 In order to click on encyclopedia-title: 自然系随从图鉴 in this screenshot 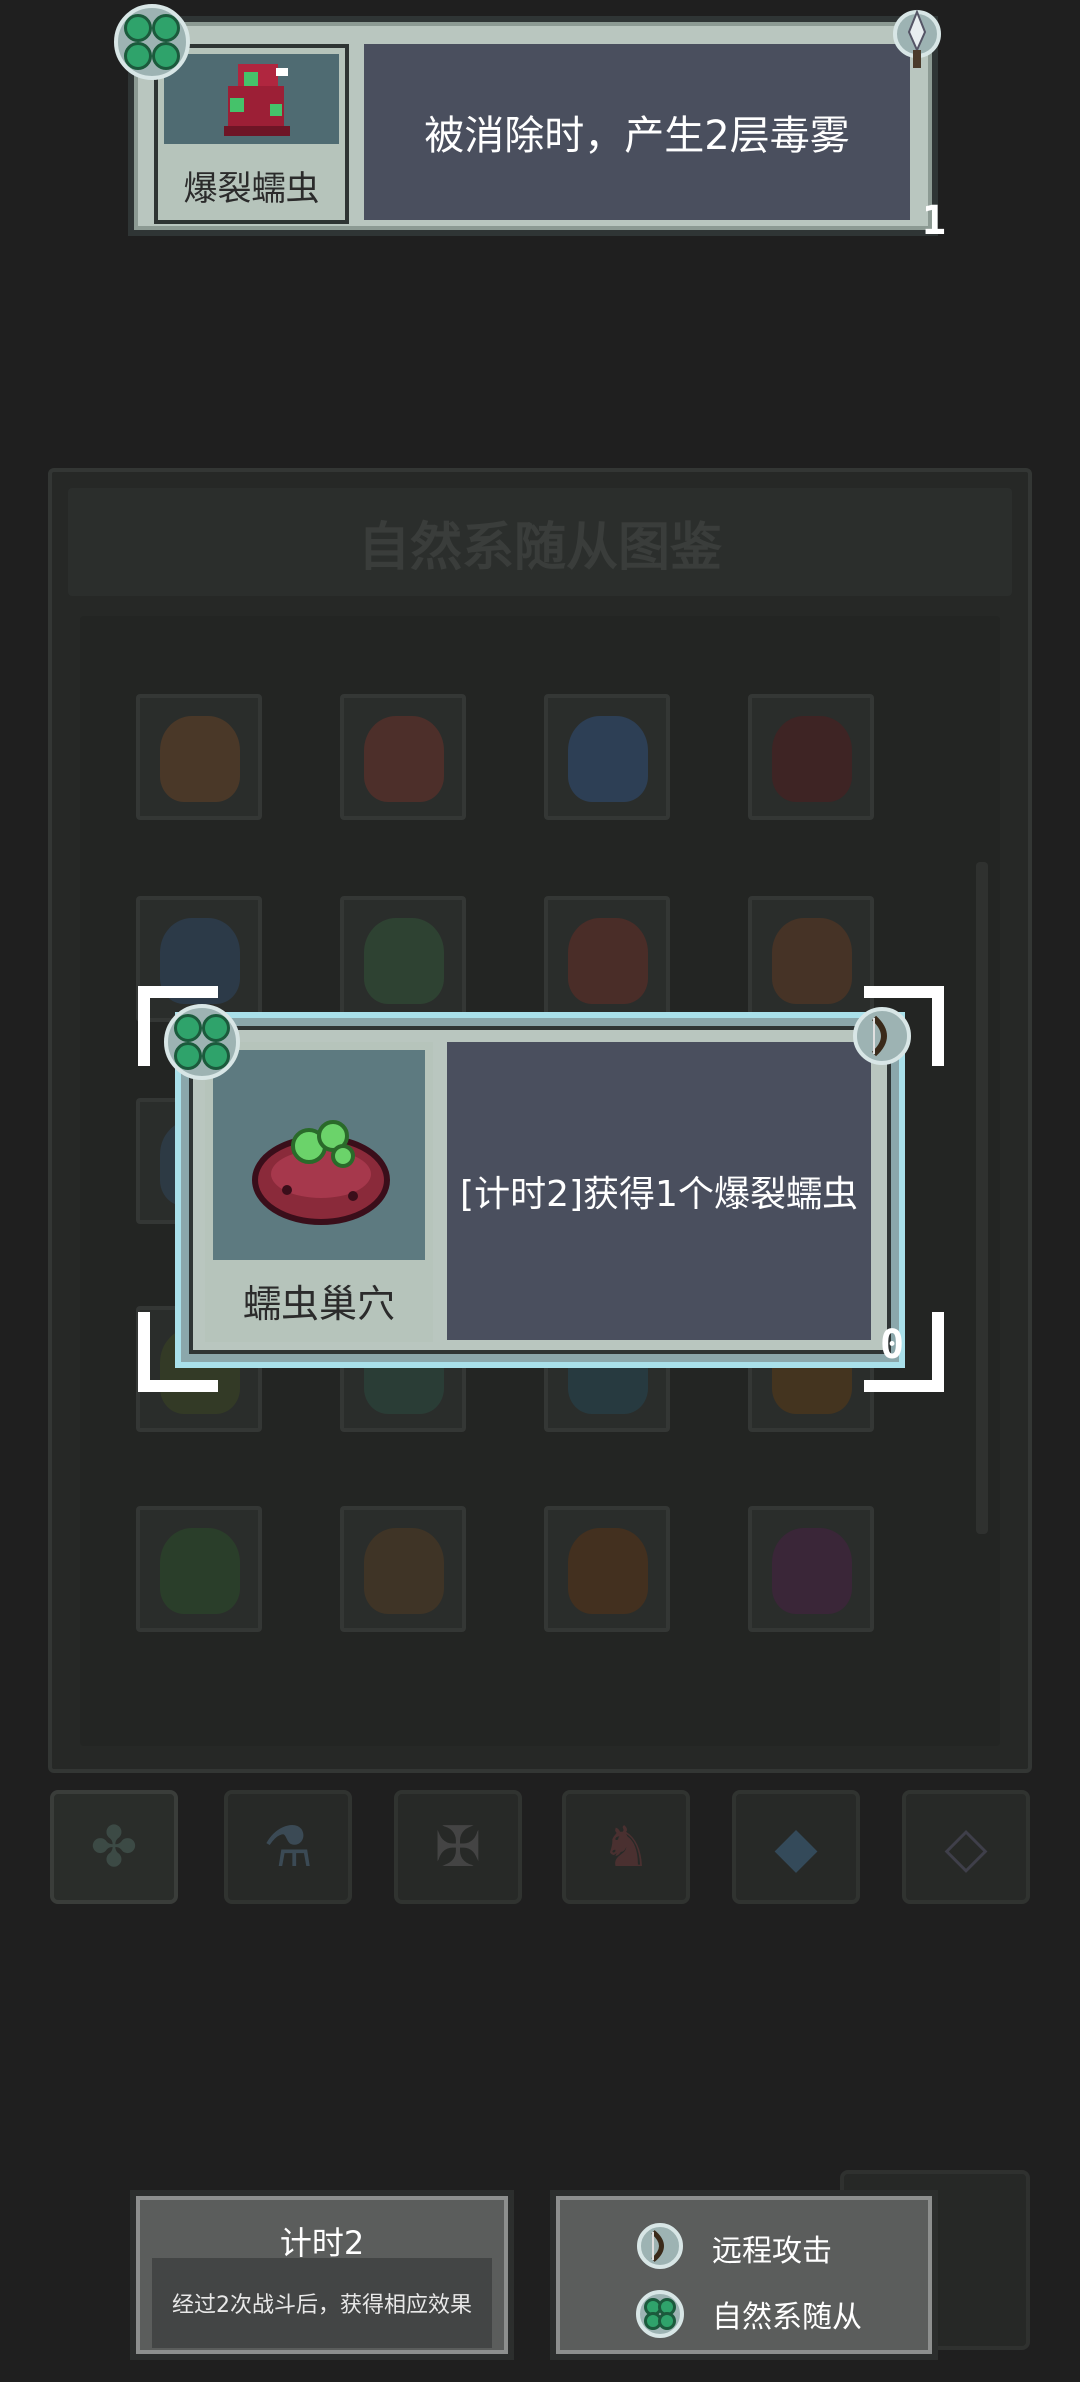, I will do `click(539, 547)`.